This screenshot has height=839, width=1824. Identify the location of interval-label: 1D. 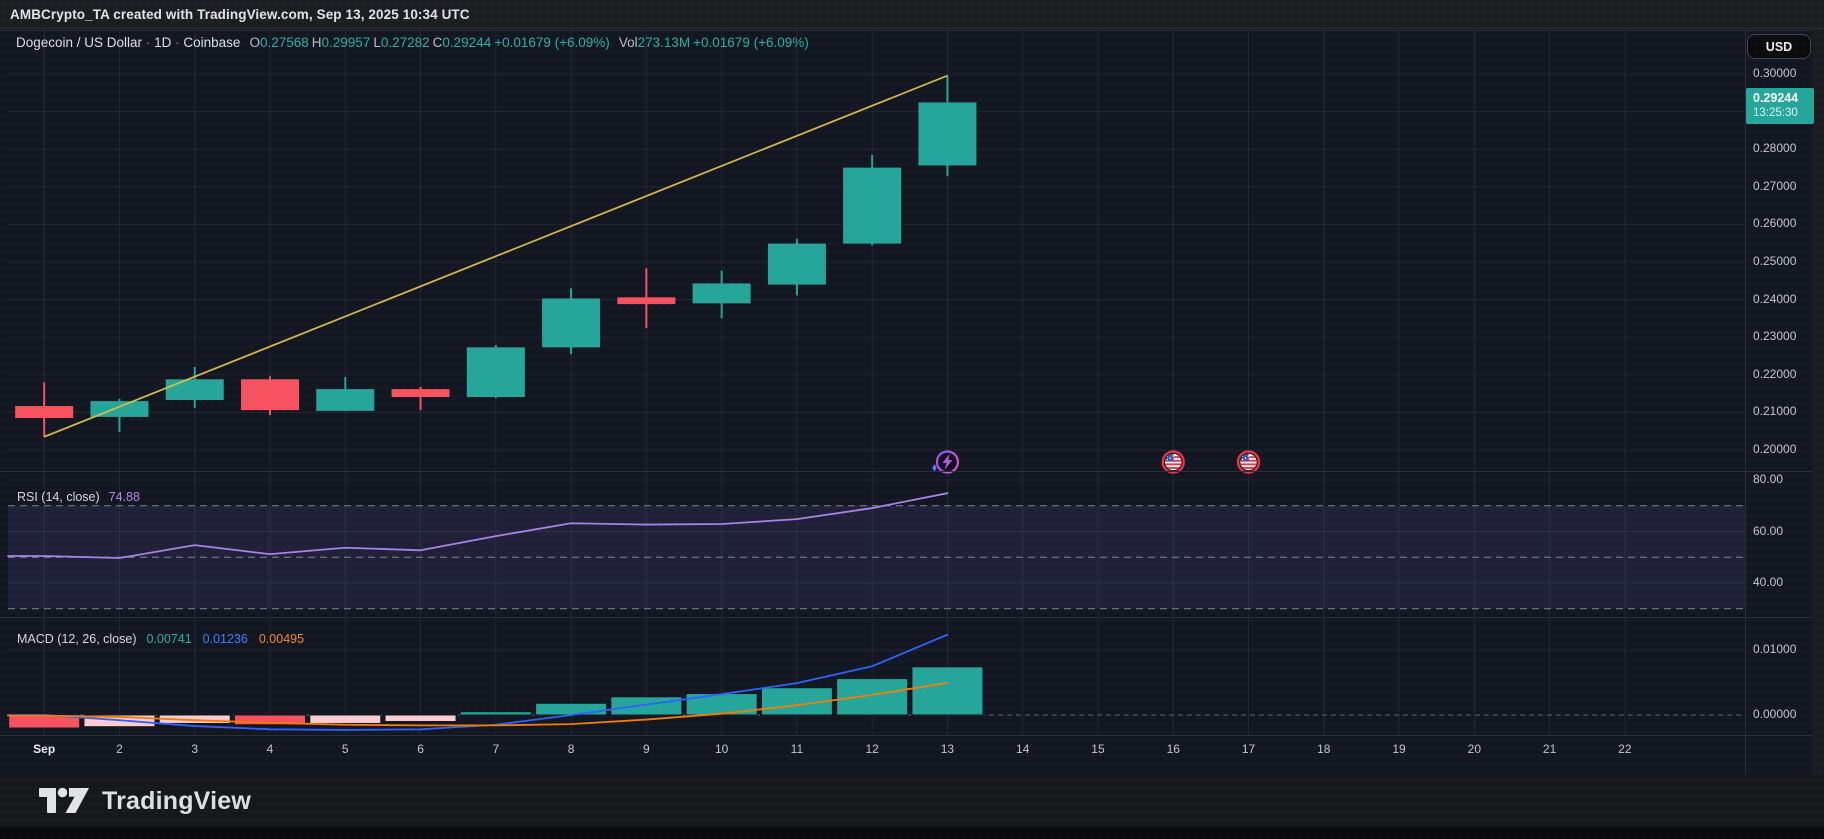
(163, 42).